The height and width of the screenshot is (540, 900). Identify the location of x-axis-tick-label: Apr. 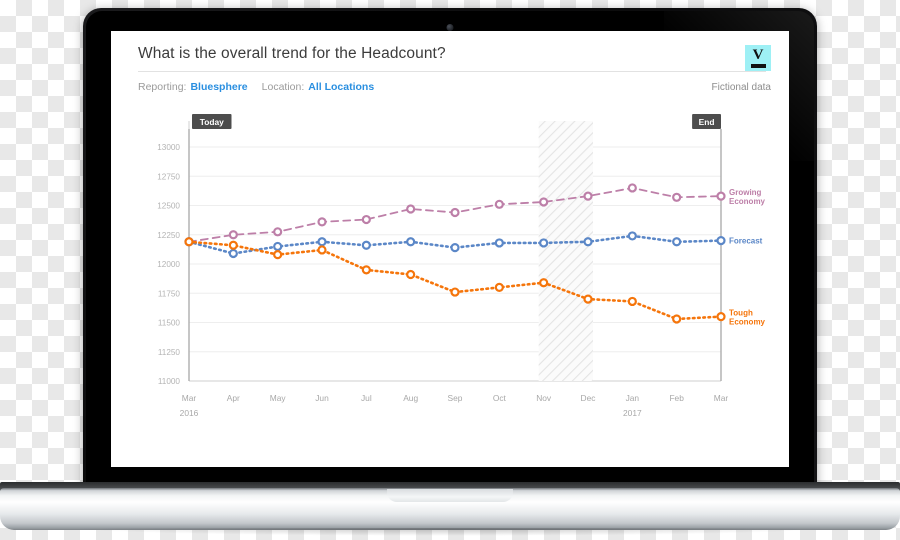
(233, 398).